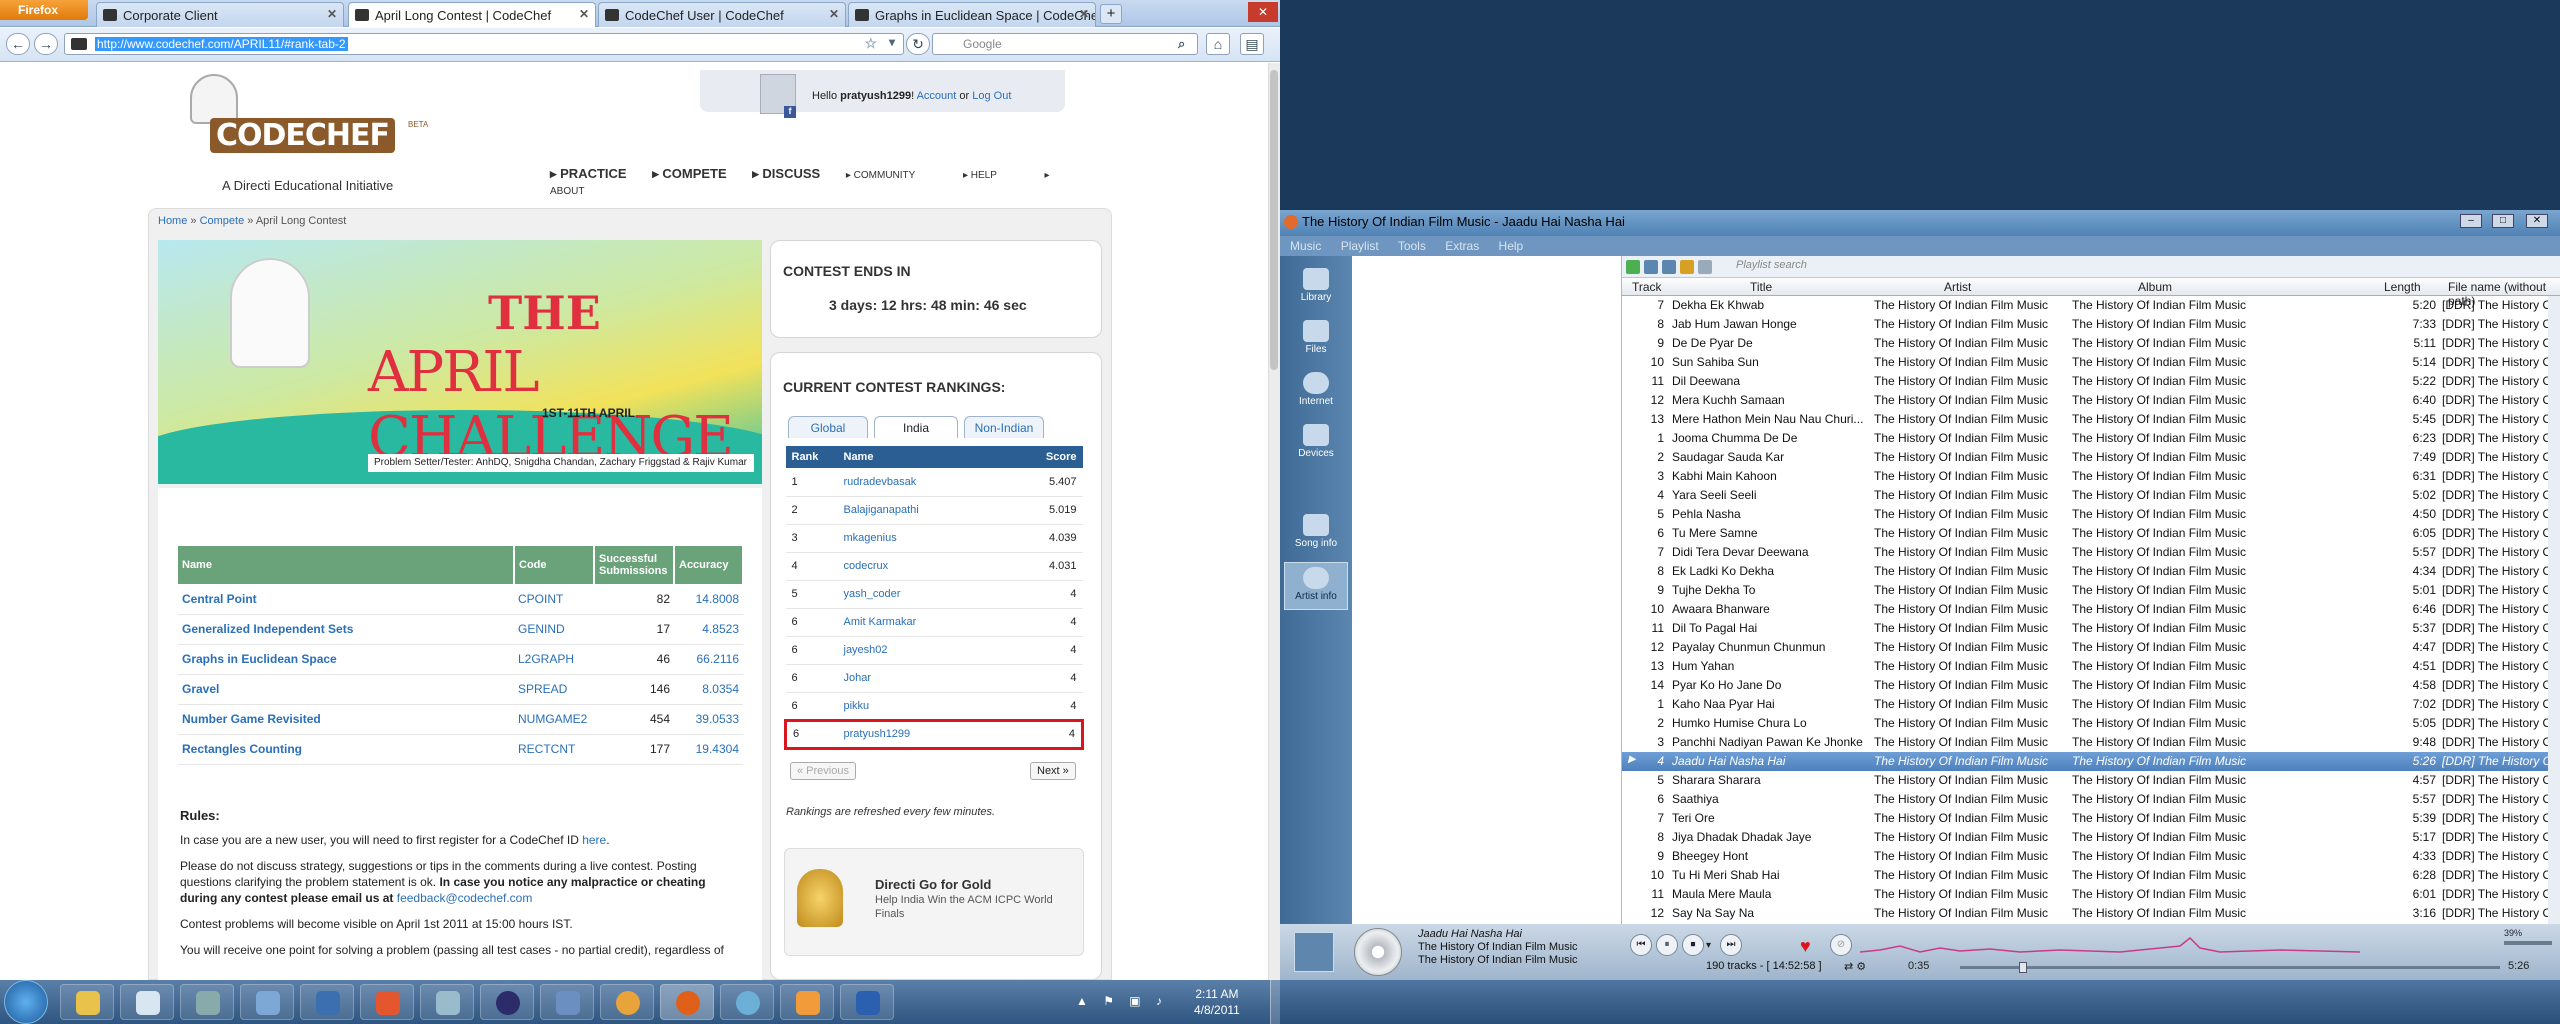 Image resolution: width=2560 pixels, height=1024 pixels. Describe the element at coordinates (327, 1002) in the screenshot. I see `devcpp-taskbar-icon` at that location.